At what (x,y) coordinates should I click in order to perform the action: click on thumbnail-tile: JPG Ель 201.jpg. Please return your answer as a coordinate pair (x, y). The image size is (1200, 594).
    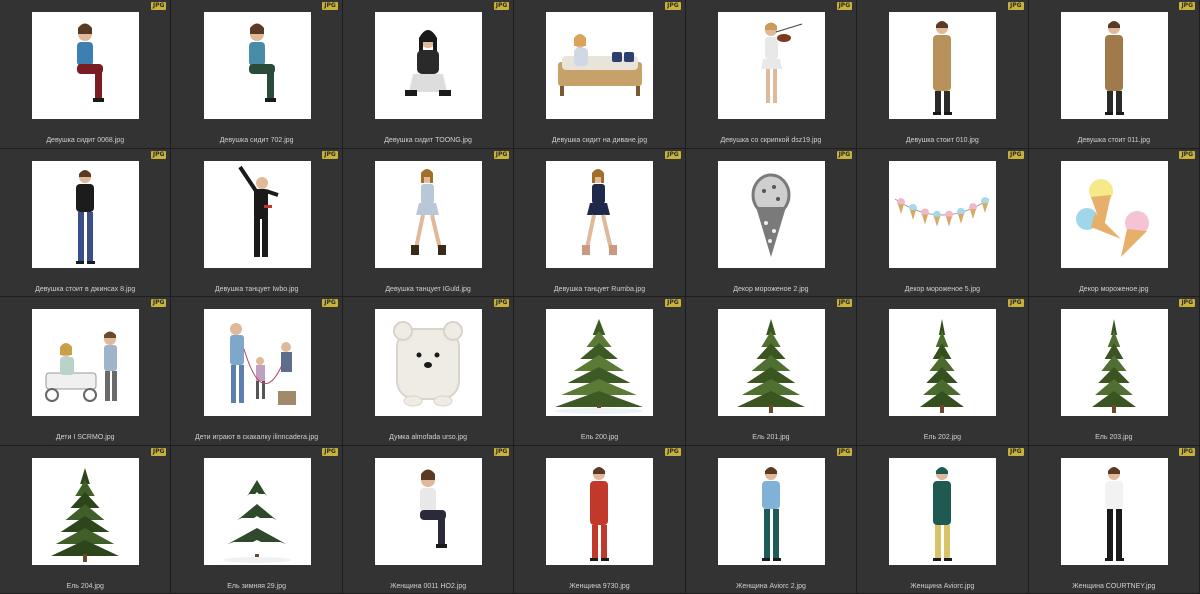
    Looking at the image, I should click on (771, 371).